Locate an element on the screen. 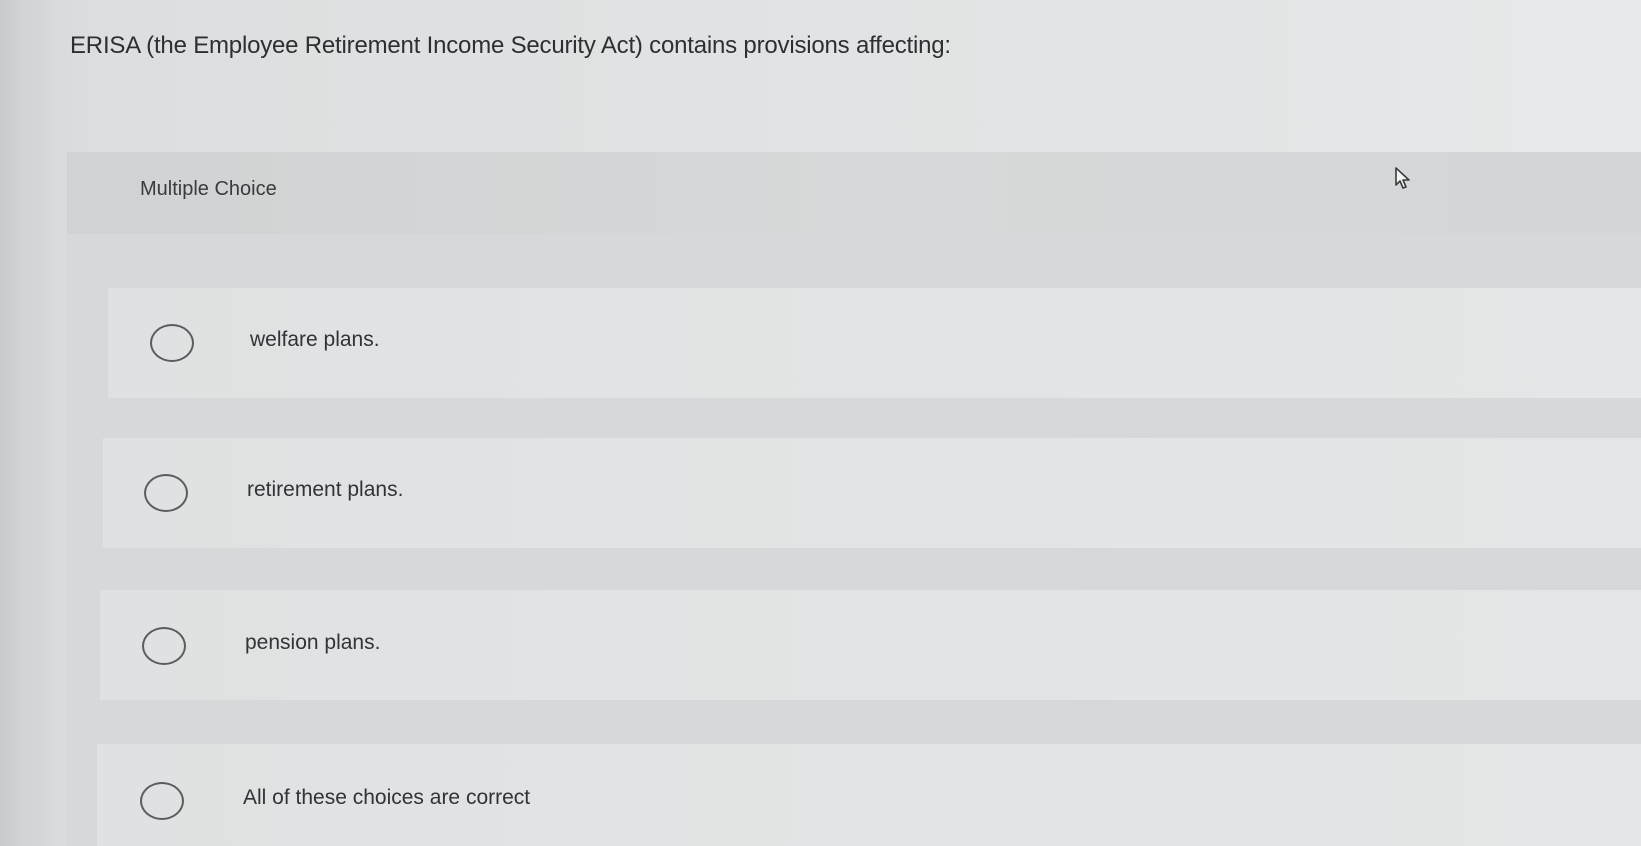 The height and width of the screenshot is (846, 1641). background-shadow is located at coordinates (30, 423).